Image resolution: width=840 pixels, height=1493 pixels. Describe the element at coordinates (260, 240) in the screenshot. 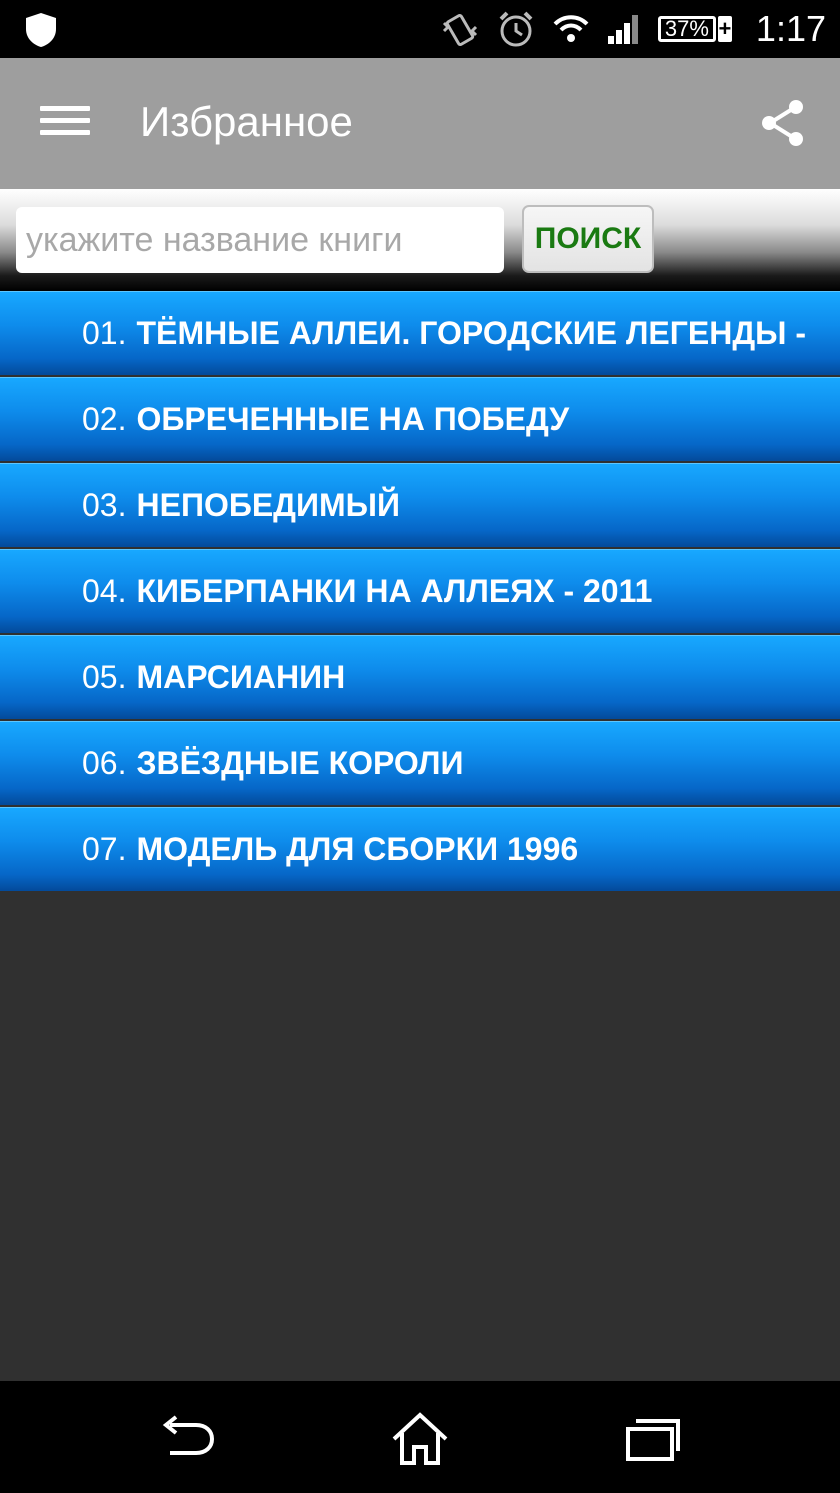

I see `search-input` at that location.